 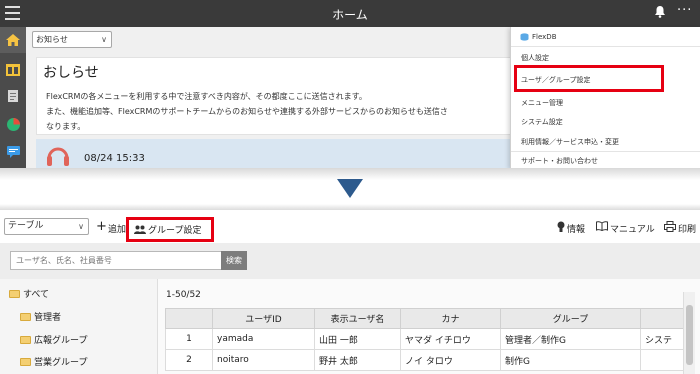 What do you see at coordinates (189, 360) in the screenshot?
I see `table-cell: 2` at bounding box center [189, 360].